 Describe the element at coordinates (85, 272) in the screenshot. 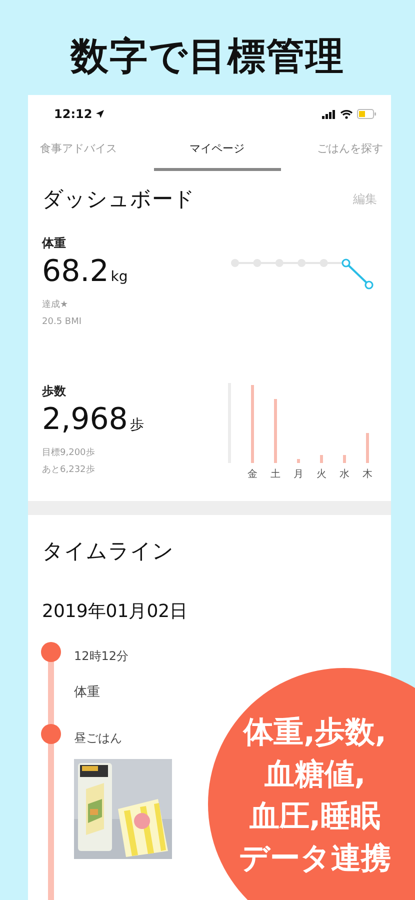

I see `metric-value: 68.2 kg` at that location.